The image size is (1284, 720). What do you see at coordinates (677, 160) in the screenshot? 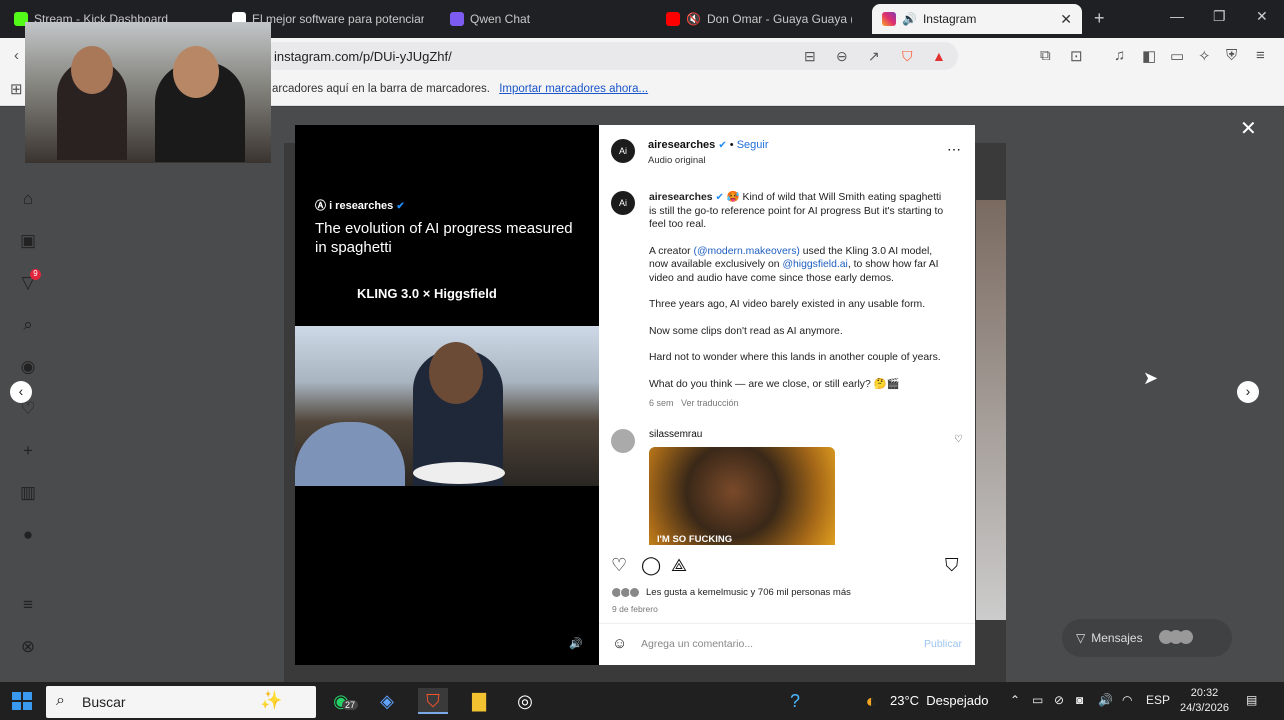
I see `audio-label: Audio original` at bounding box center [677, 160].